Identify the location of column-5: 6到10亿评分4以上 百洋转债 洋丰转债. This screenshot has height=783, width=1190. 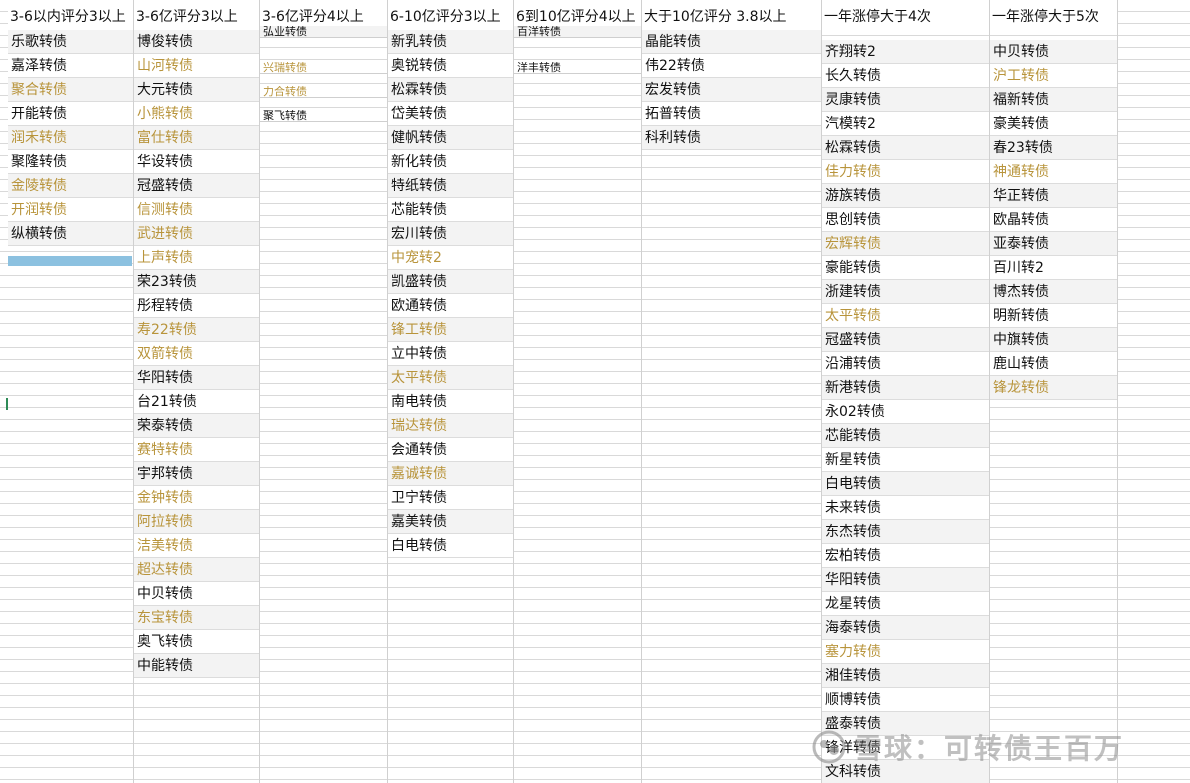
(578, 391).